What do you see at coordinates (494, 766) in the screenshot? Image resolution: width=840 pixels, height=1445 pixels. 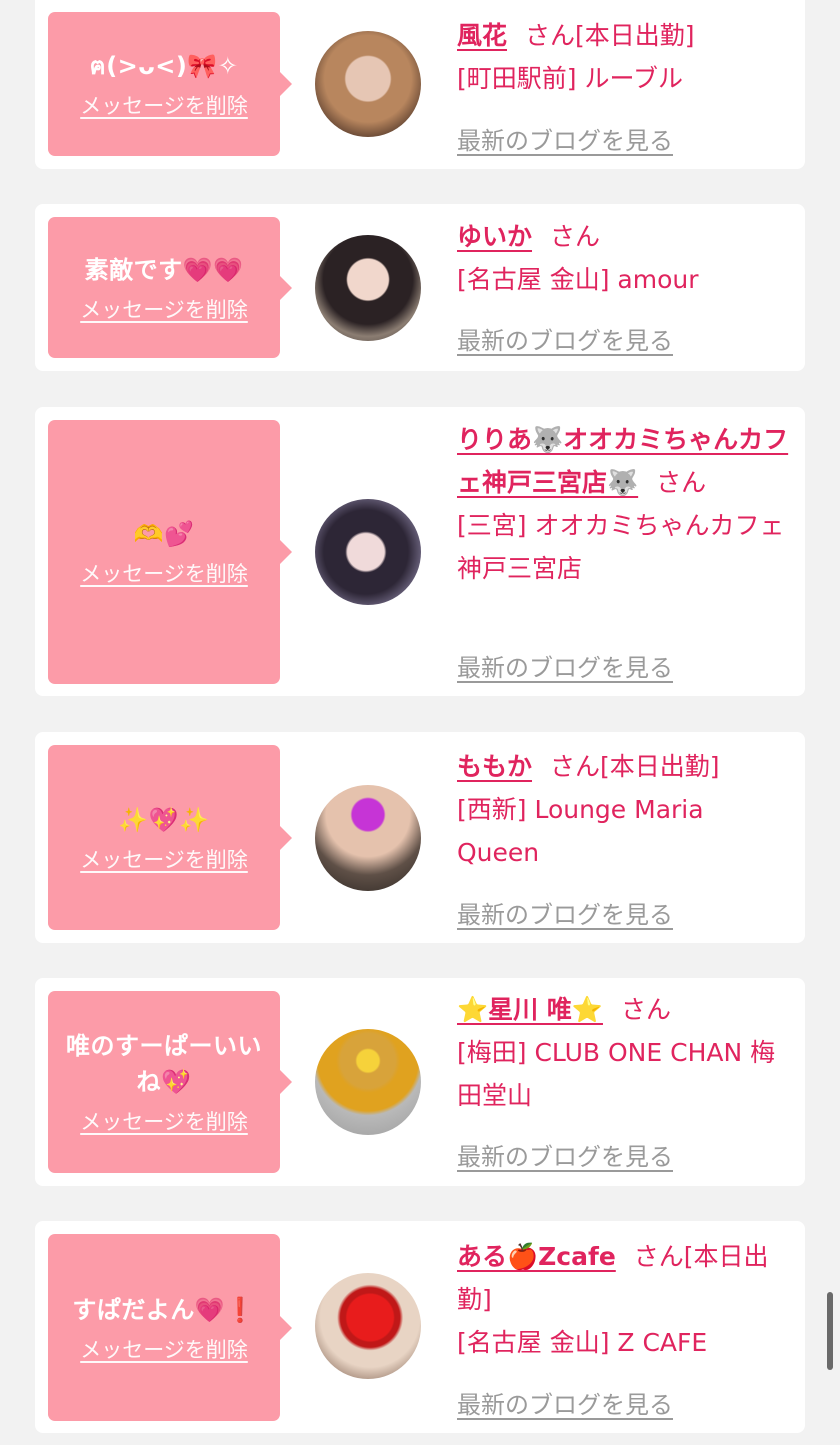 I see `profile-name-link: ももか` at bounding box center [494, 766].